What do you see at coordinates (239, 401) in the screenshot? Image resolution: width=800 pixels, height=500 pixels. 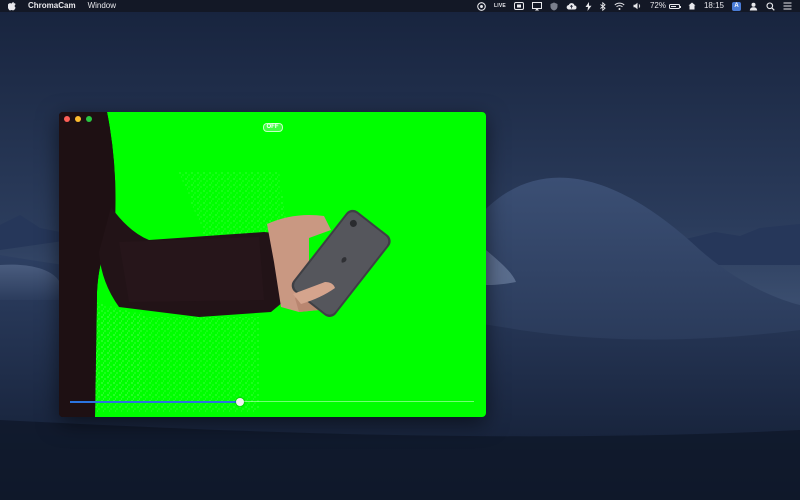 I see `slider-knob` at bounding box center [239, 401].